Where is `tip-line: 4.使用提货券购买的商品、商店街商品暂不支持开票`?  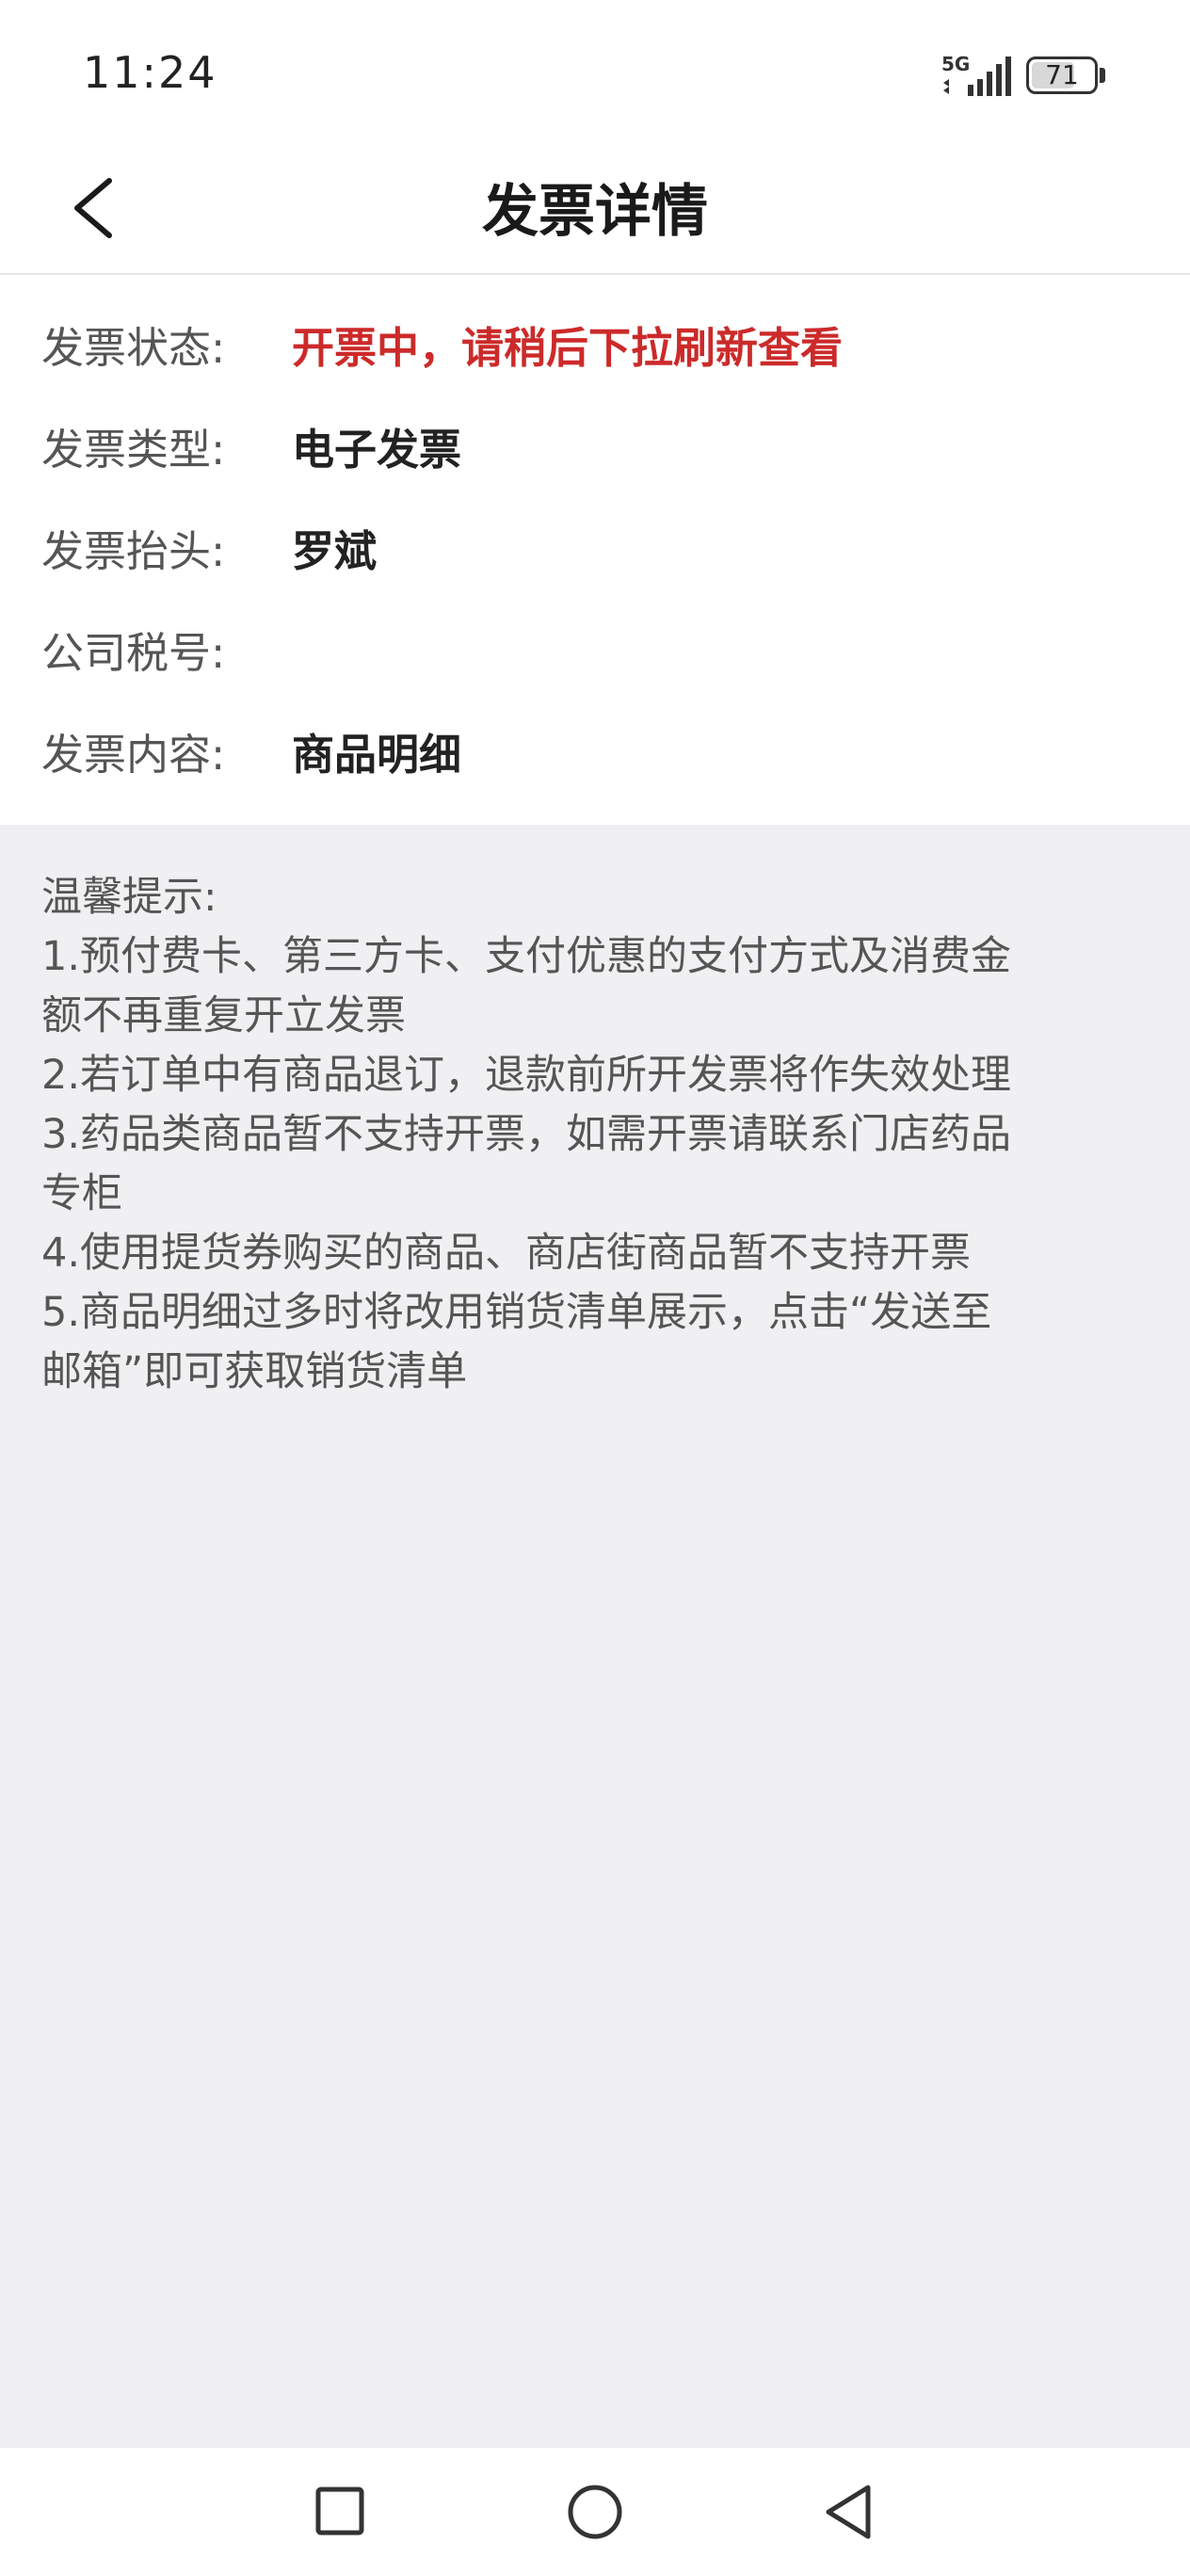
tip-line: 4.使用提货券购买的商品、商店街商品暂不支持开票 is located at coordinates (507, 1253).